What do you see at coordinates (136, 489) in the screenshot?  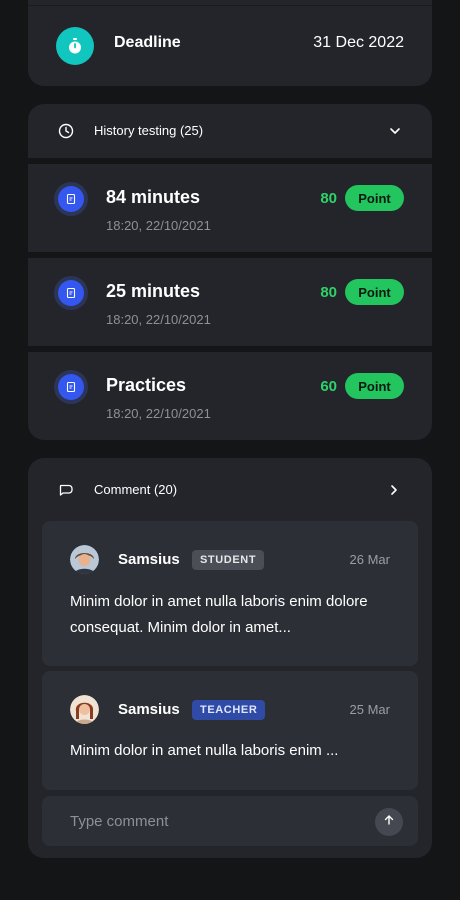 I see `comment-section-title: Comment (20)` at bounding box center [136, 489].